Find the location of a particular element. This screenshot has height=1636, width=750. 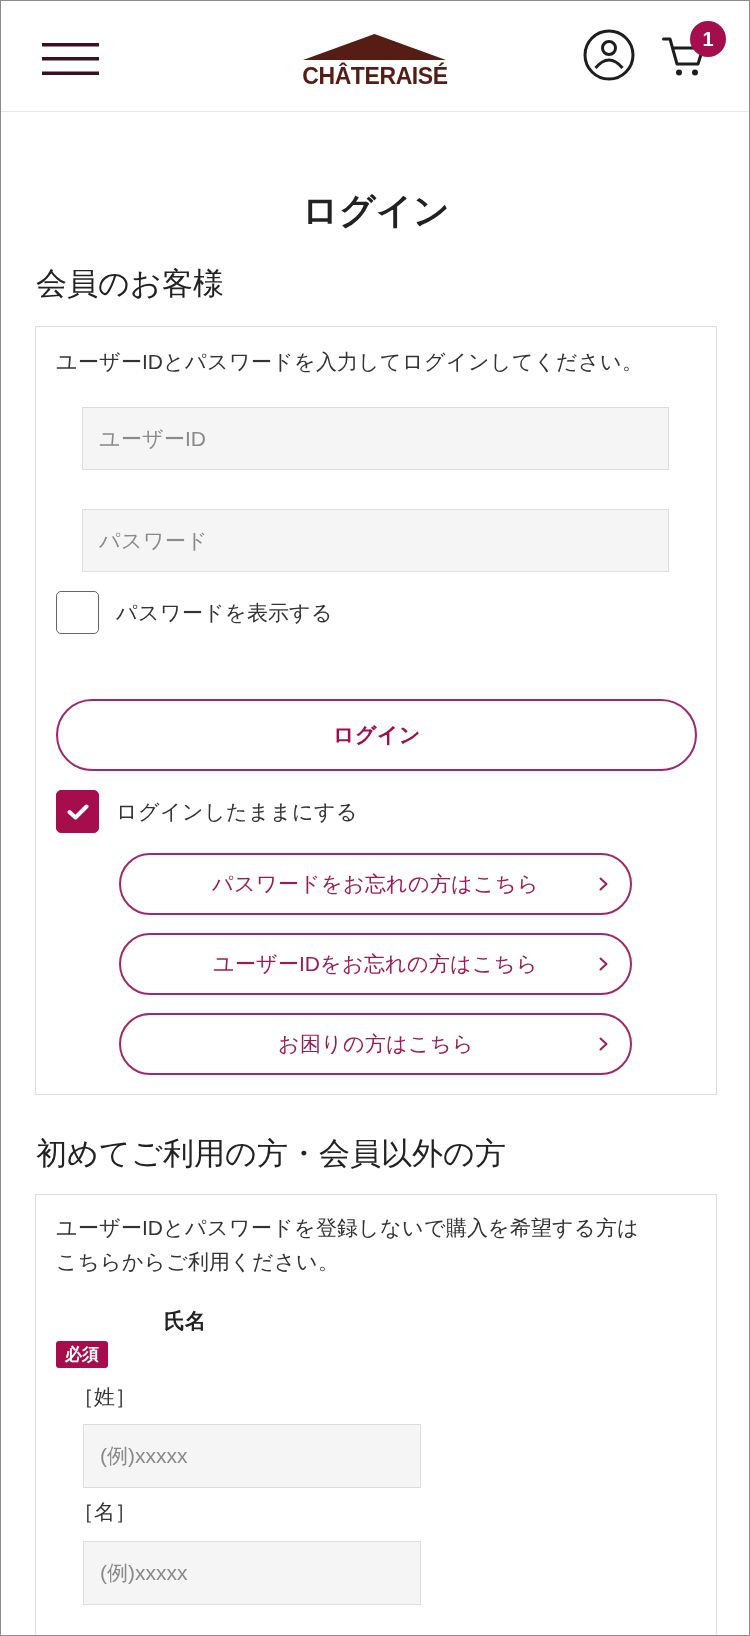

link-button: ユーザーIDをお忘れの方はこちら is located at coordinates (375, 964).